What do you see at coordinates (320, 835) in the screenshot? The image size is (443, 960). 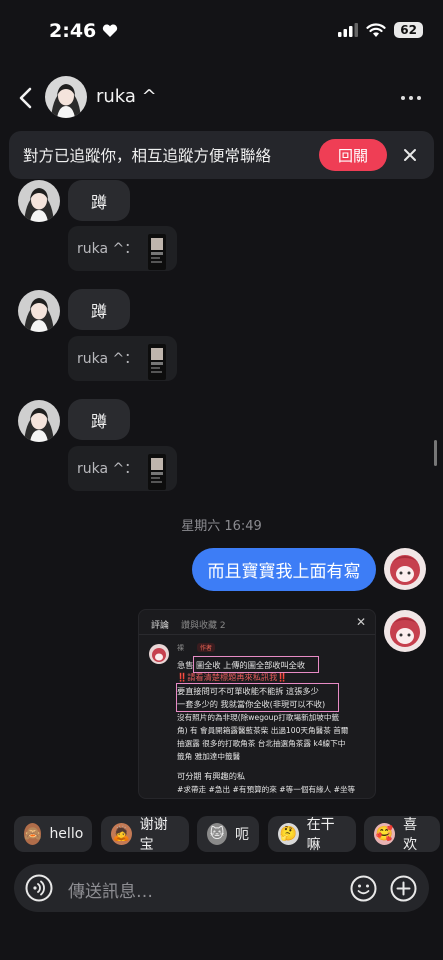 I see `quick-reply-label: 在干嘛` at bounding box center [320, 835].